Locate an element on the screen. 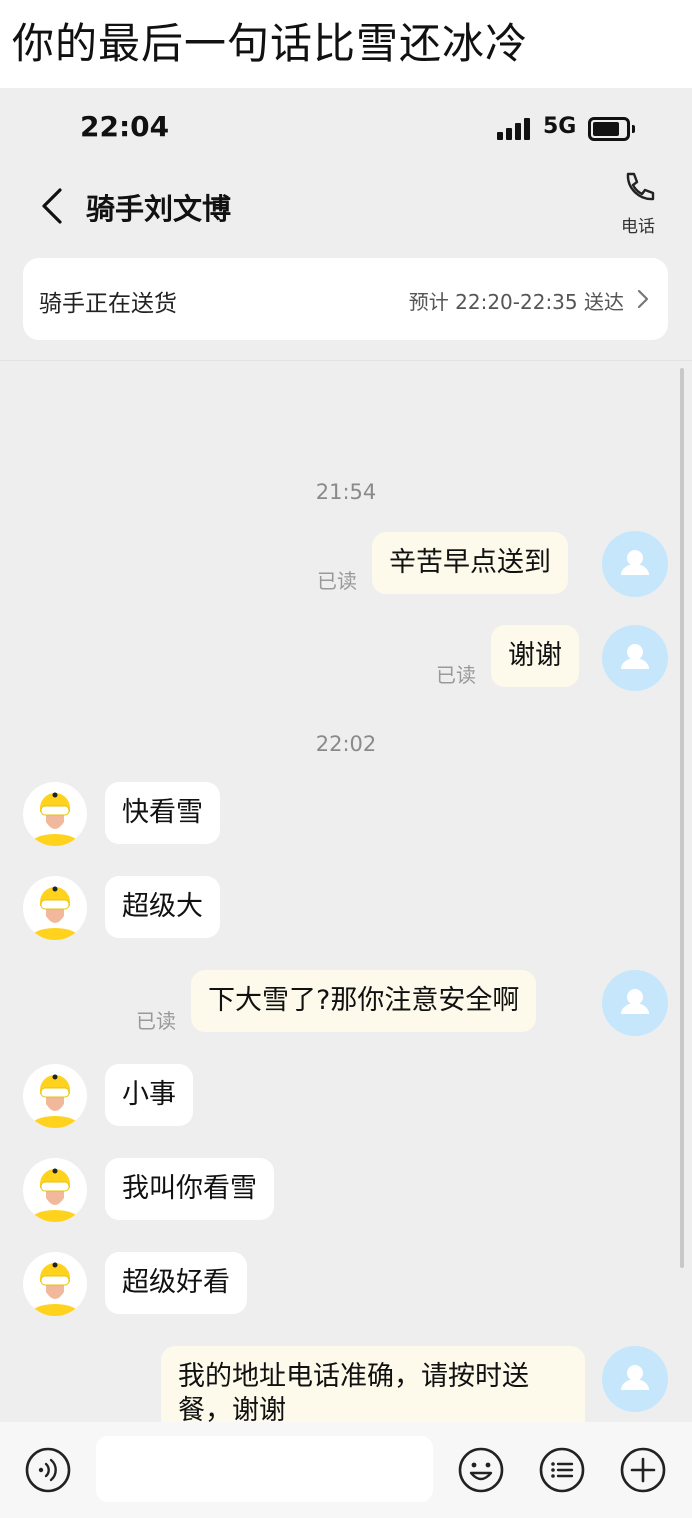 The height and width of the screenshot is (1518, 692). delivery-status: 骑手正在送货 is located at coordinates (108, 304).